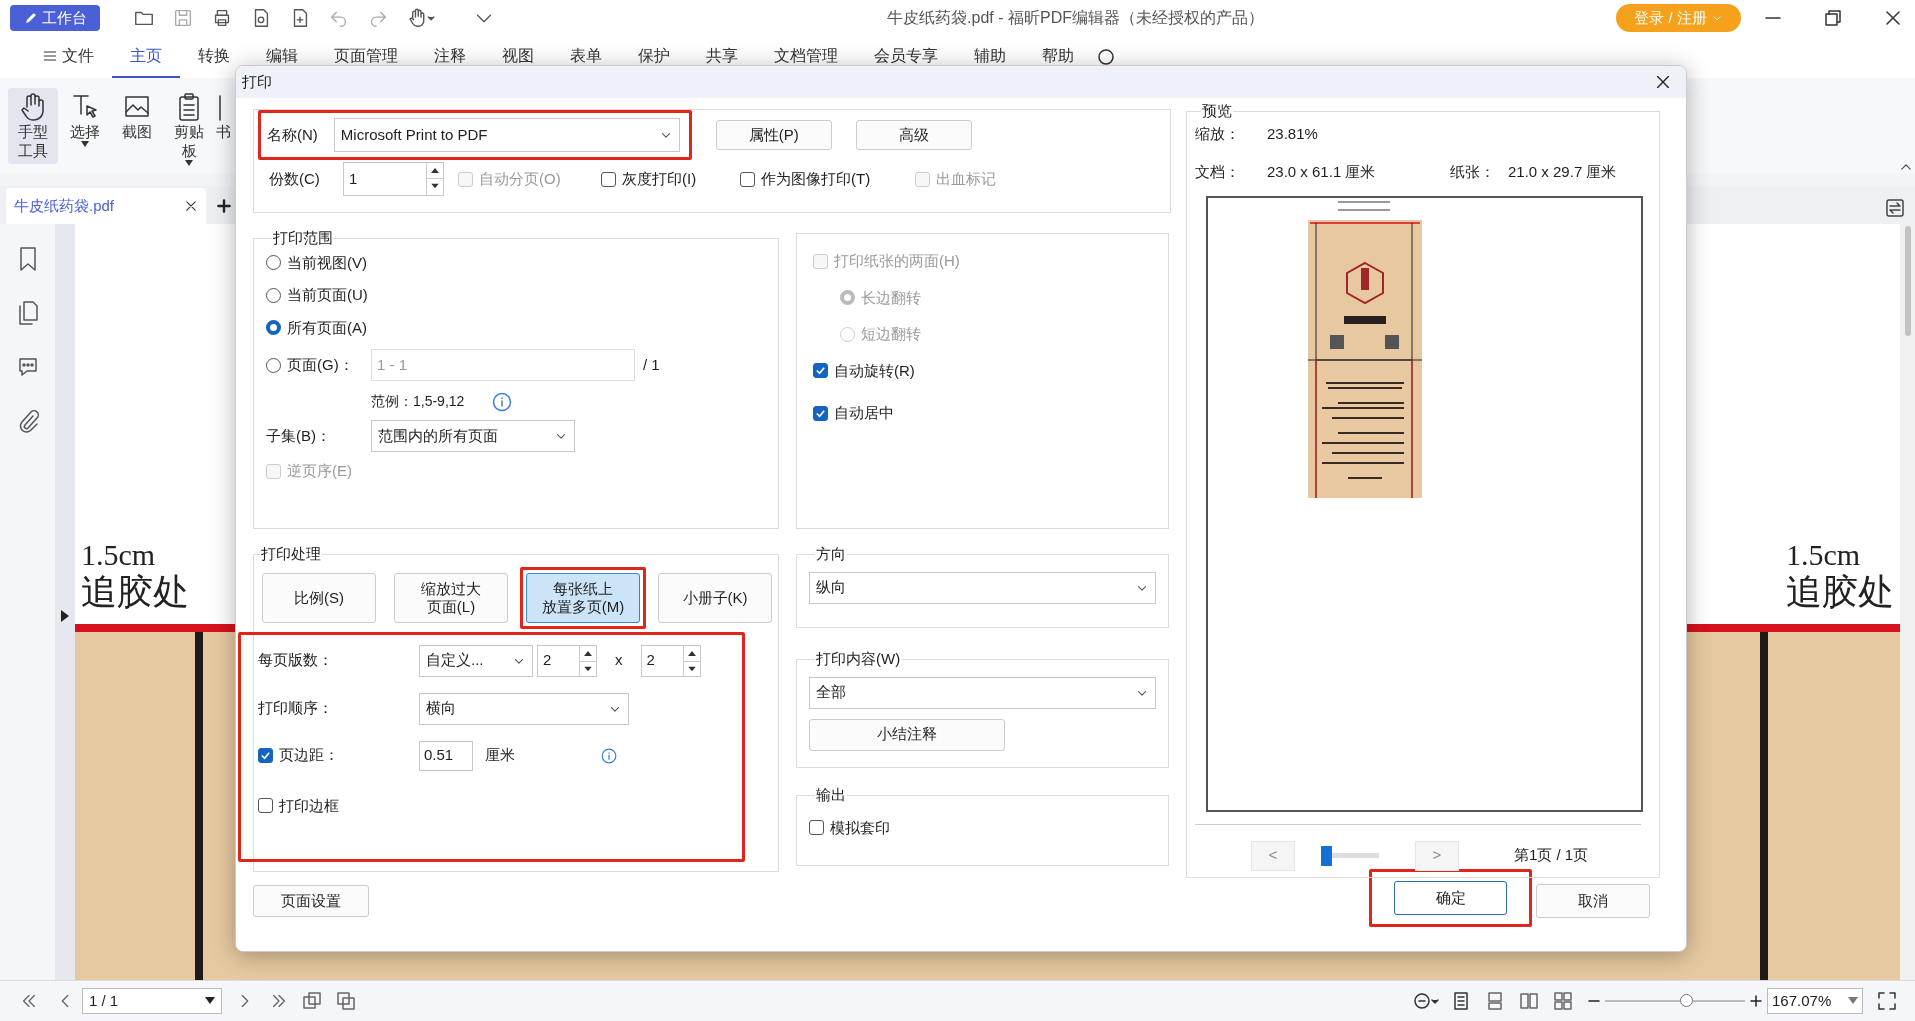 This screenshot has width=1915, height=1021. I want to click on copy-page-icon, so click(312, 1001).